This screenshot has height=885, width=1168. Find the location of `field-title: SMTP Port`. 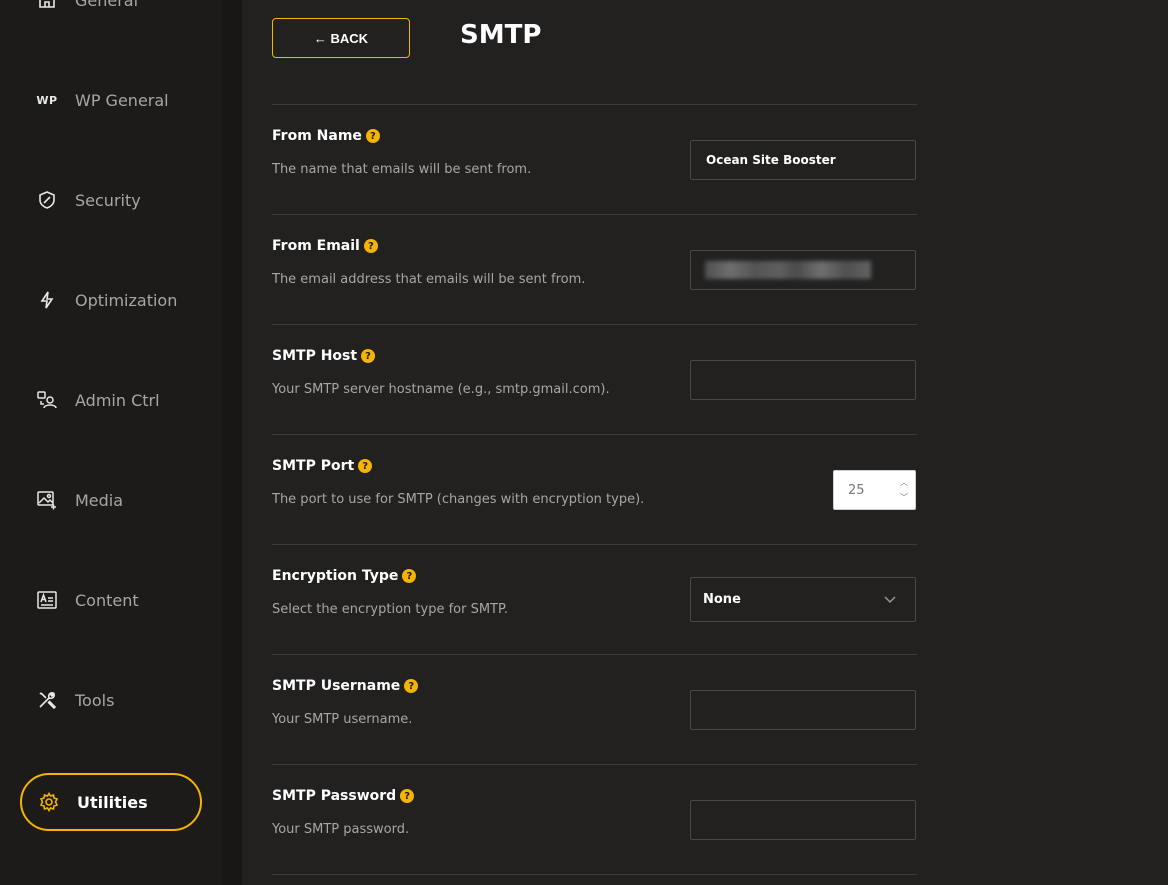

field-title: SMTP Port is located at coordinates (313, 466).